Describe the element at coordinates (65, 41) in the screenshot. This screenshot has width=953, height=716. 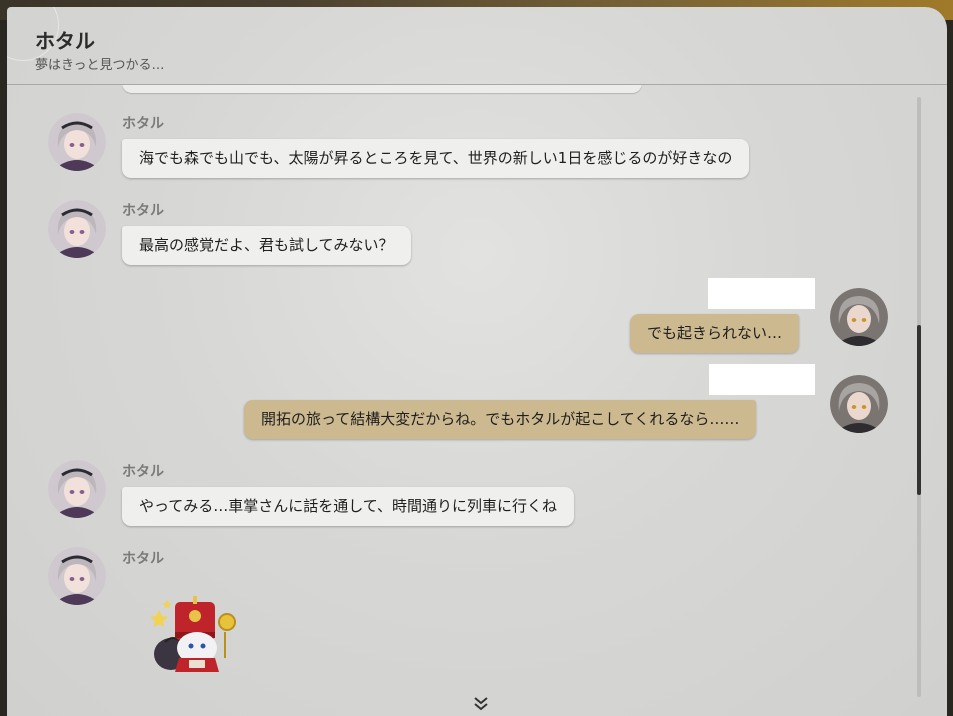
I see `chat-title: ホタル` at that location.